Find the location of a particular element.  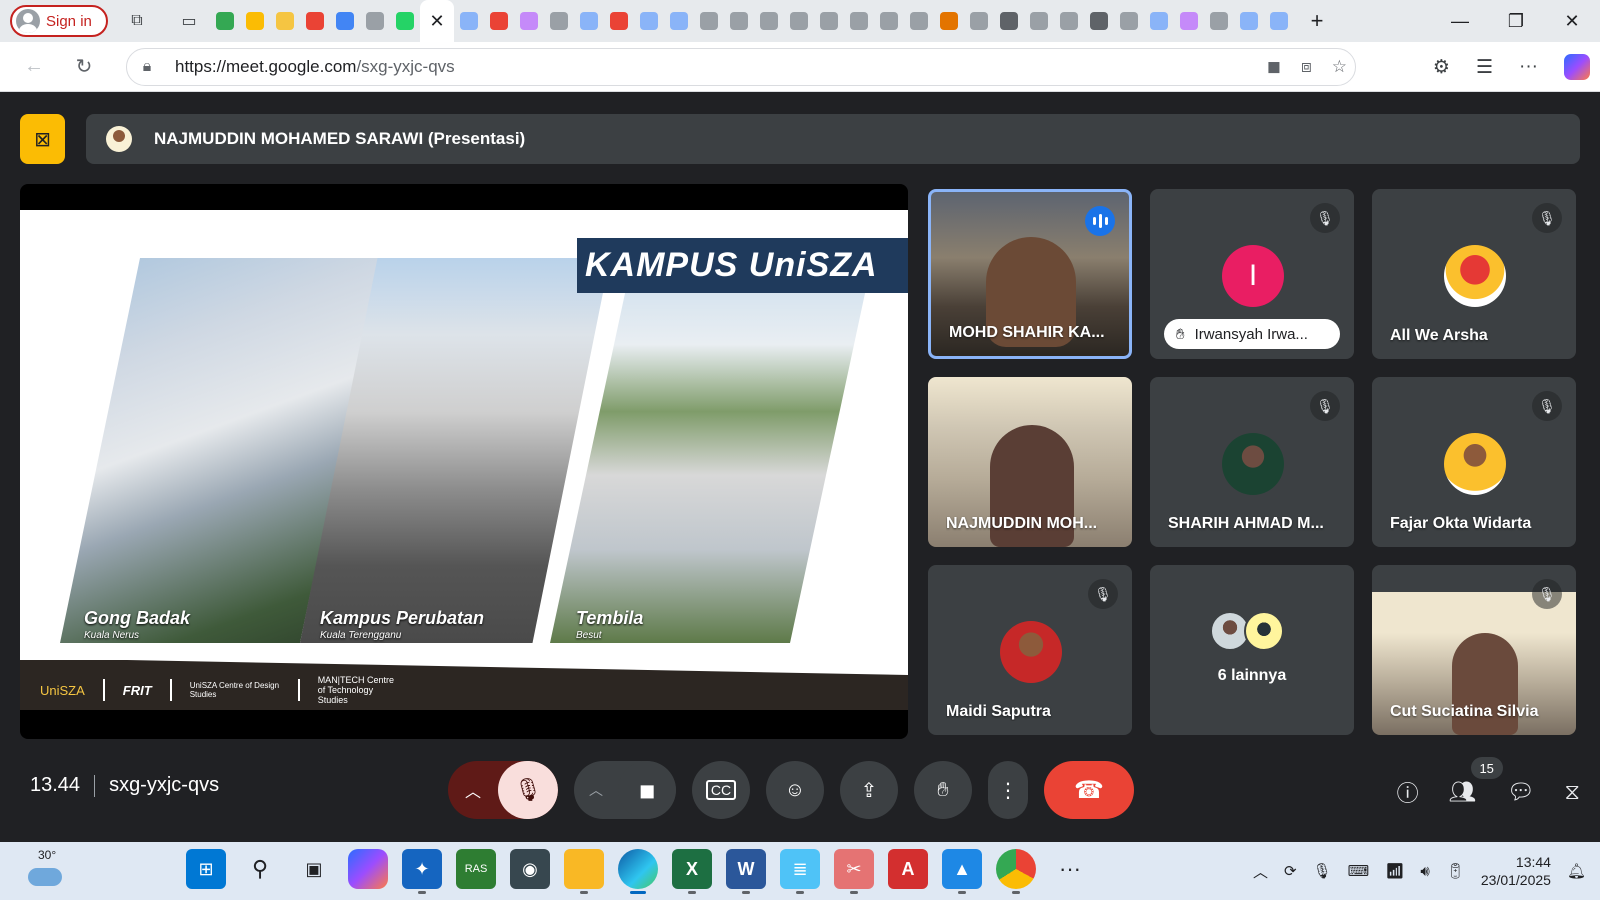

battery-icon: 🔋︎ is located at coordinates (1455, 871).